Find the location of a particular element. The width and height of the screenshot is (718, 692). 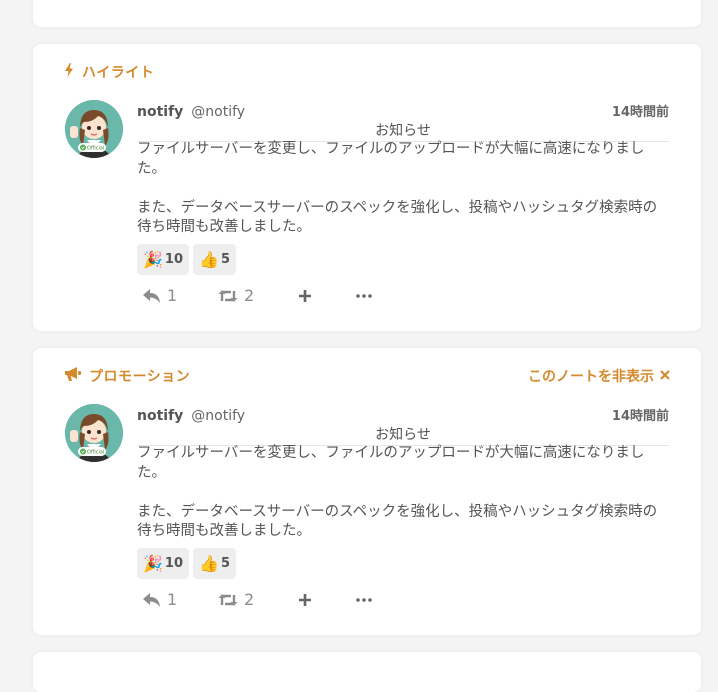

promotion-label: プロモーション is located at coordinates (140, 377).